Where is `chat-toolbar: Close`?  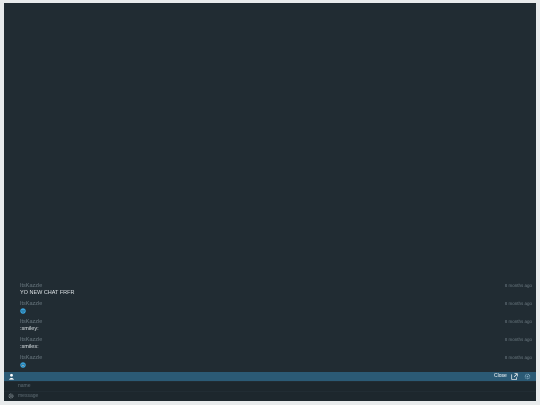
chat-toolbar: Close is located at coordinates (270, 376).